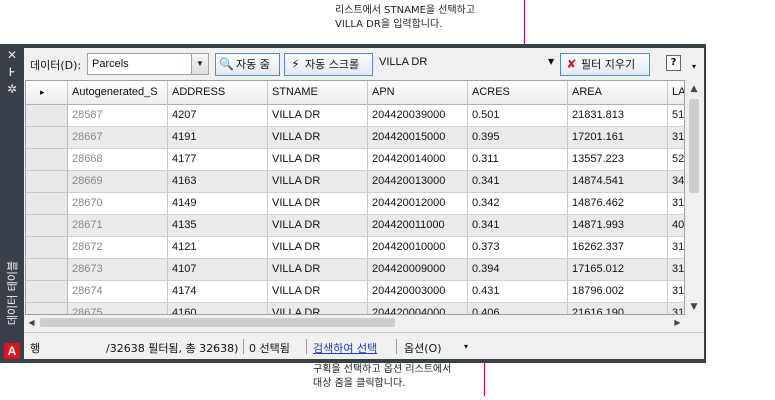 The width and height of the screenshot is (775, 400). I want to click on table-cell: 28672, so click(118, 248).